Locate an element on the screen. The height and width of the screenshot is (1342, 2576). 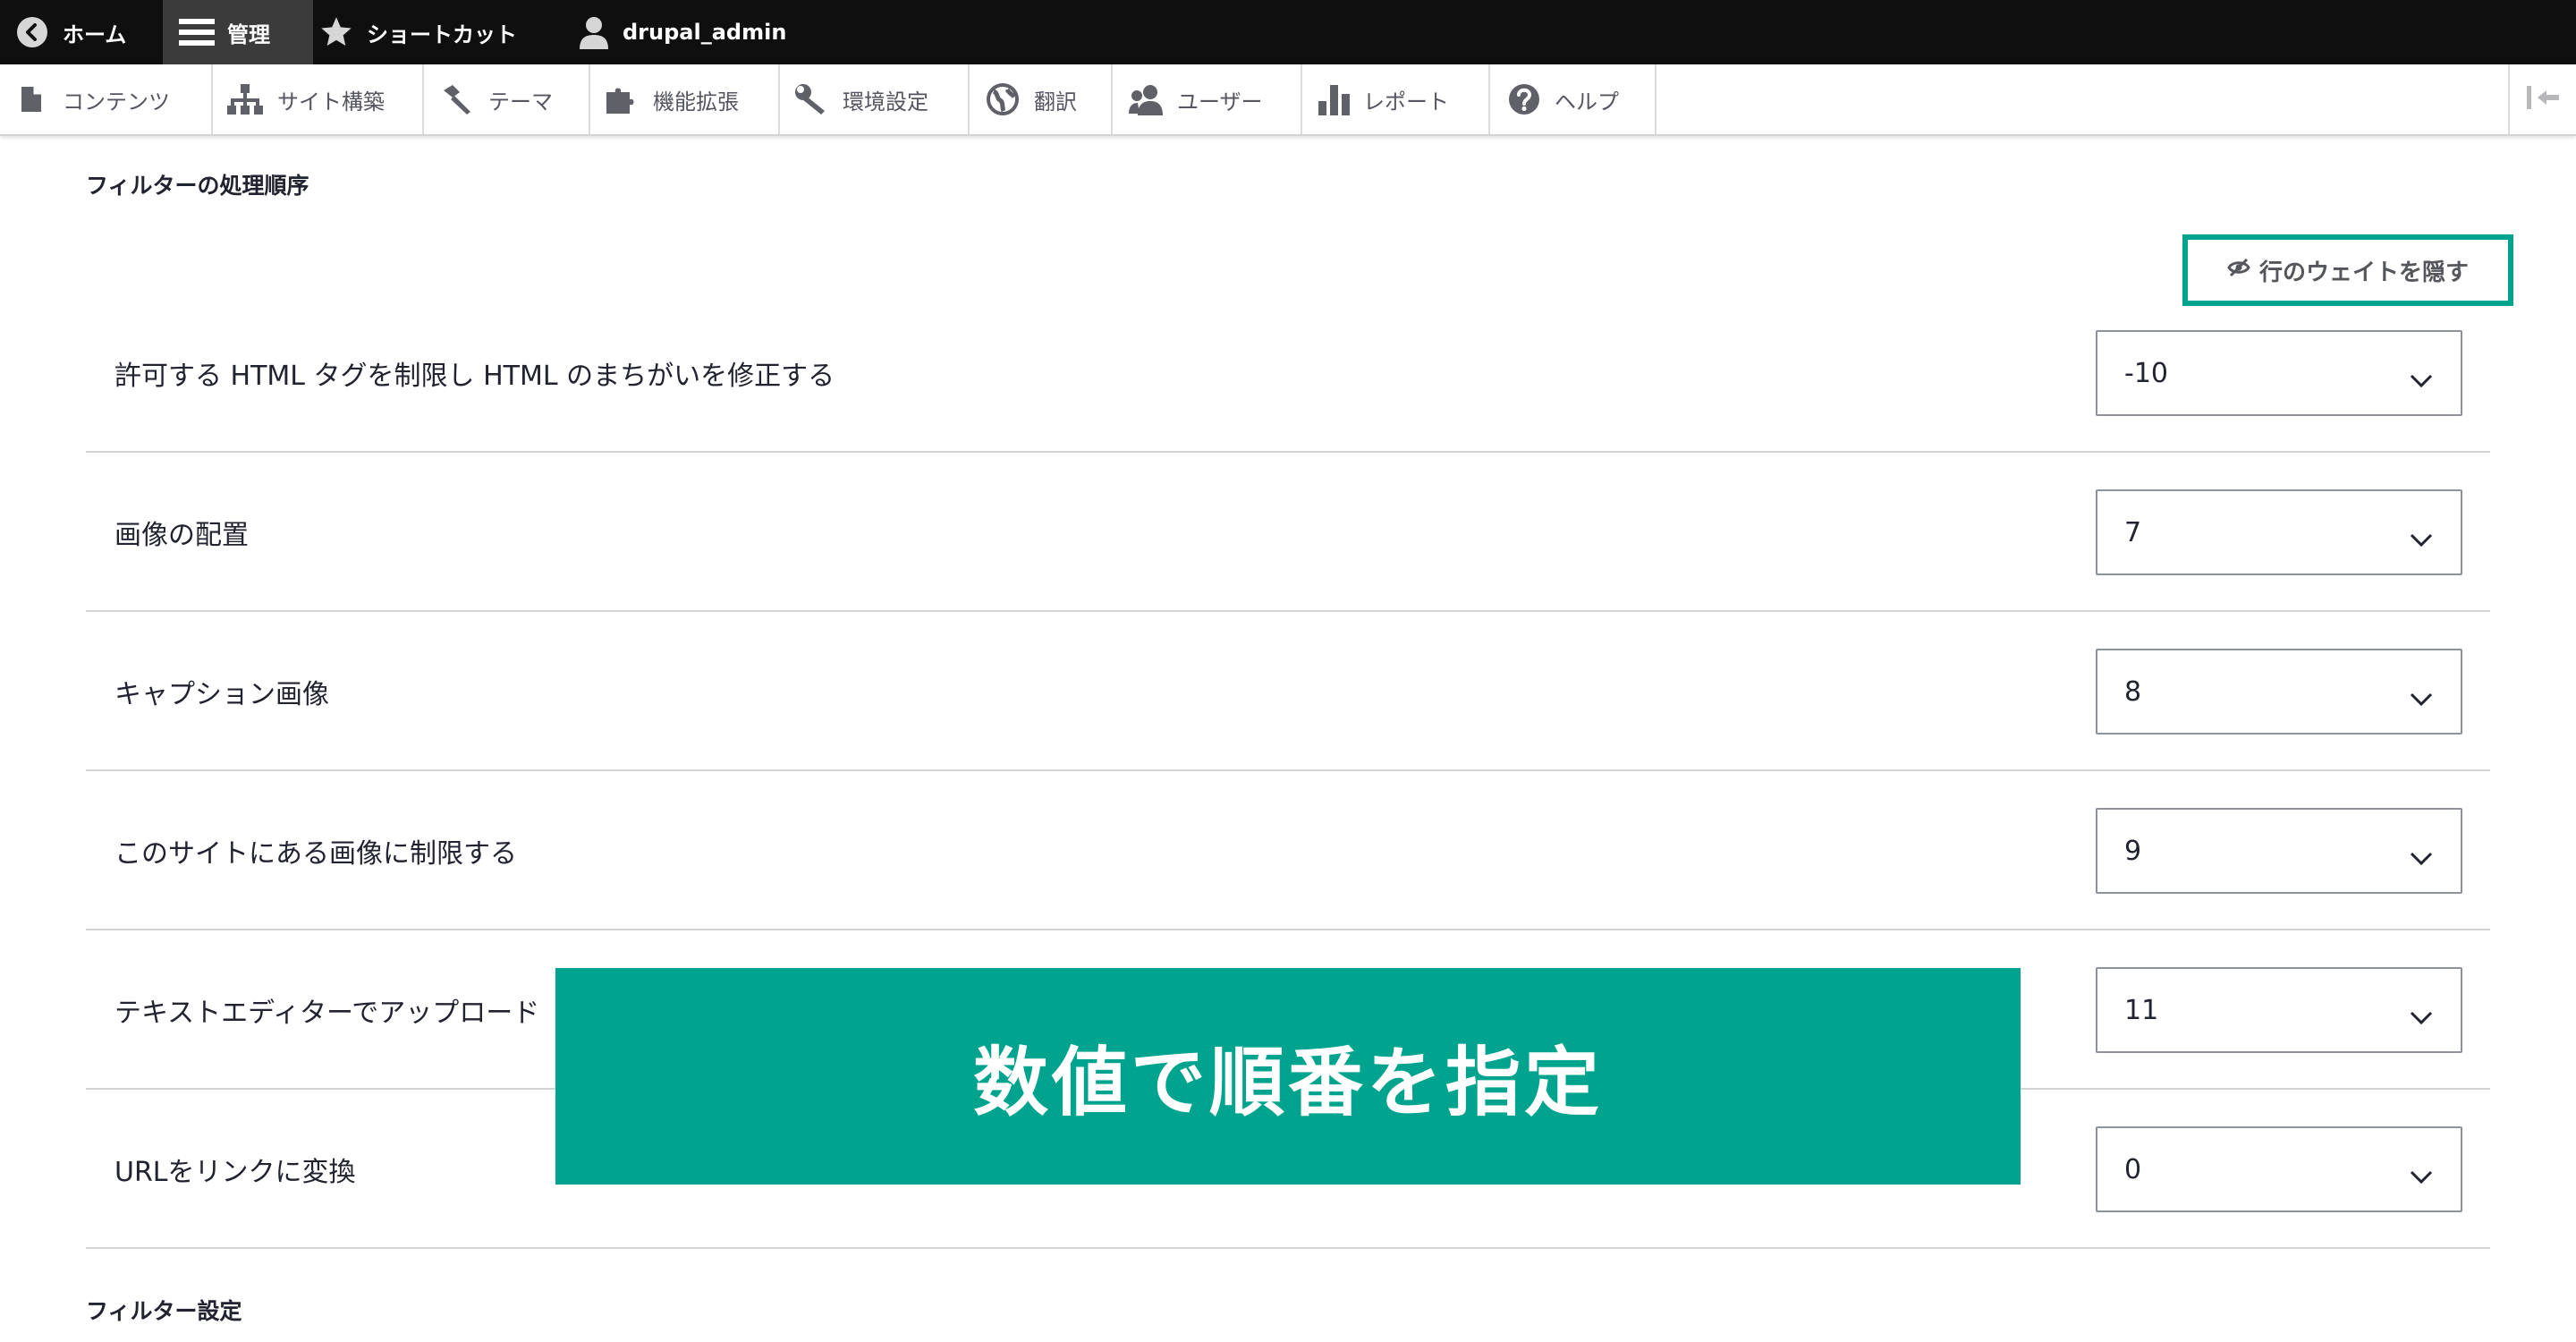
filter-settings-title: フィルター設定 is located at coordinates (164, 1311).